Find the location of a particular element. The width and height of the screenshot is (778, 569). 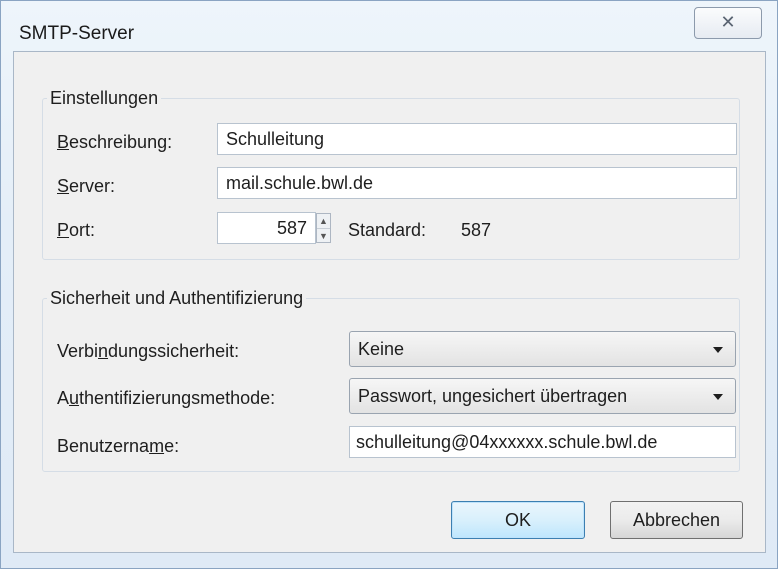

username-label: Benutzername: is located at coordinates (118, 446).